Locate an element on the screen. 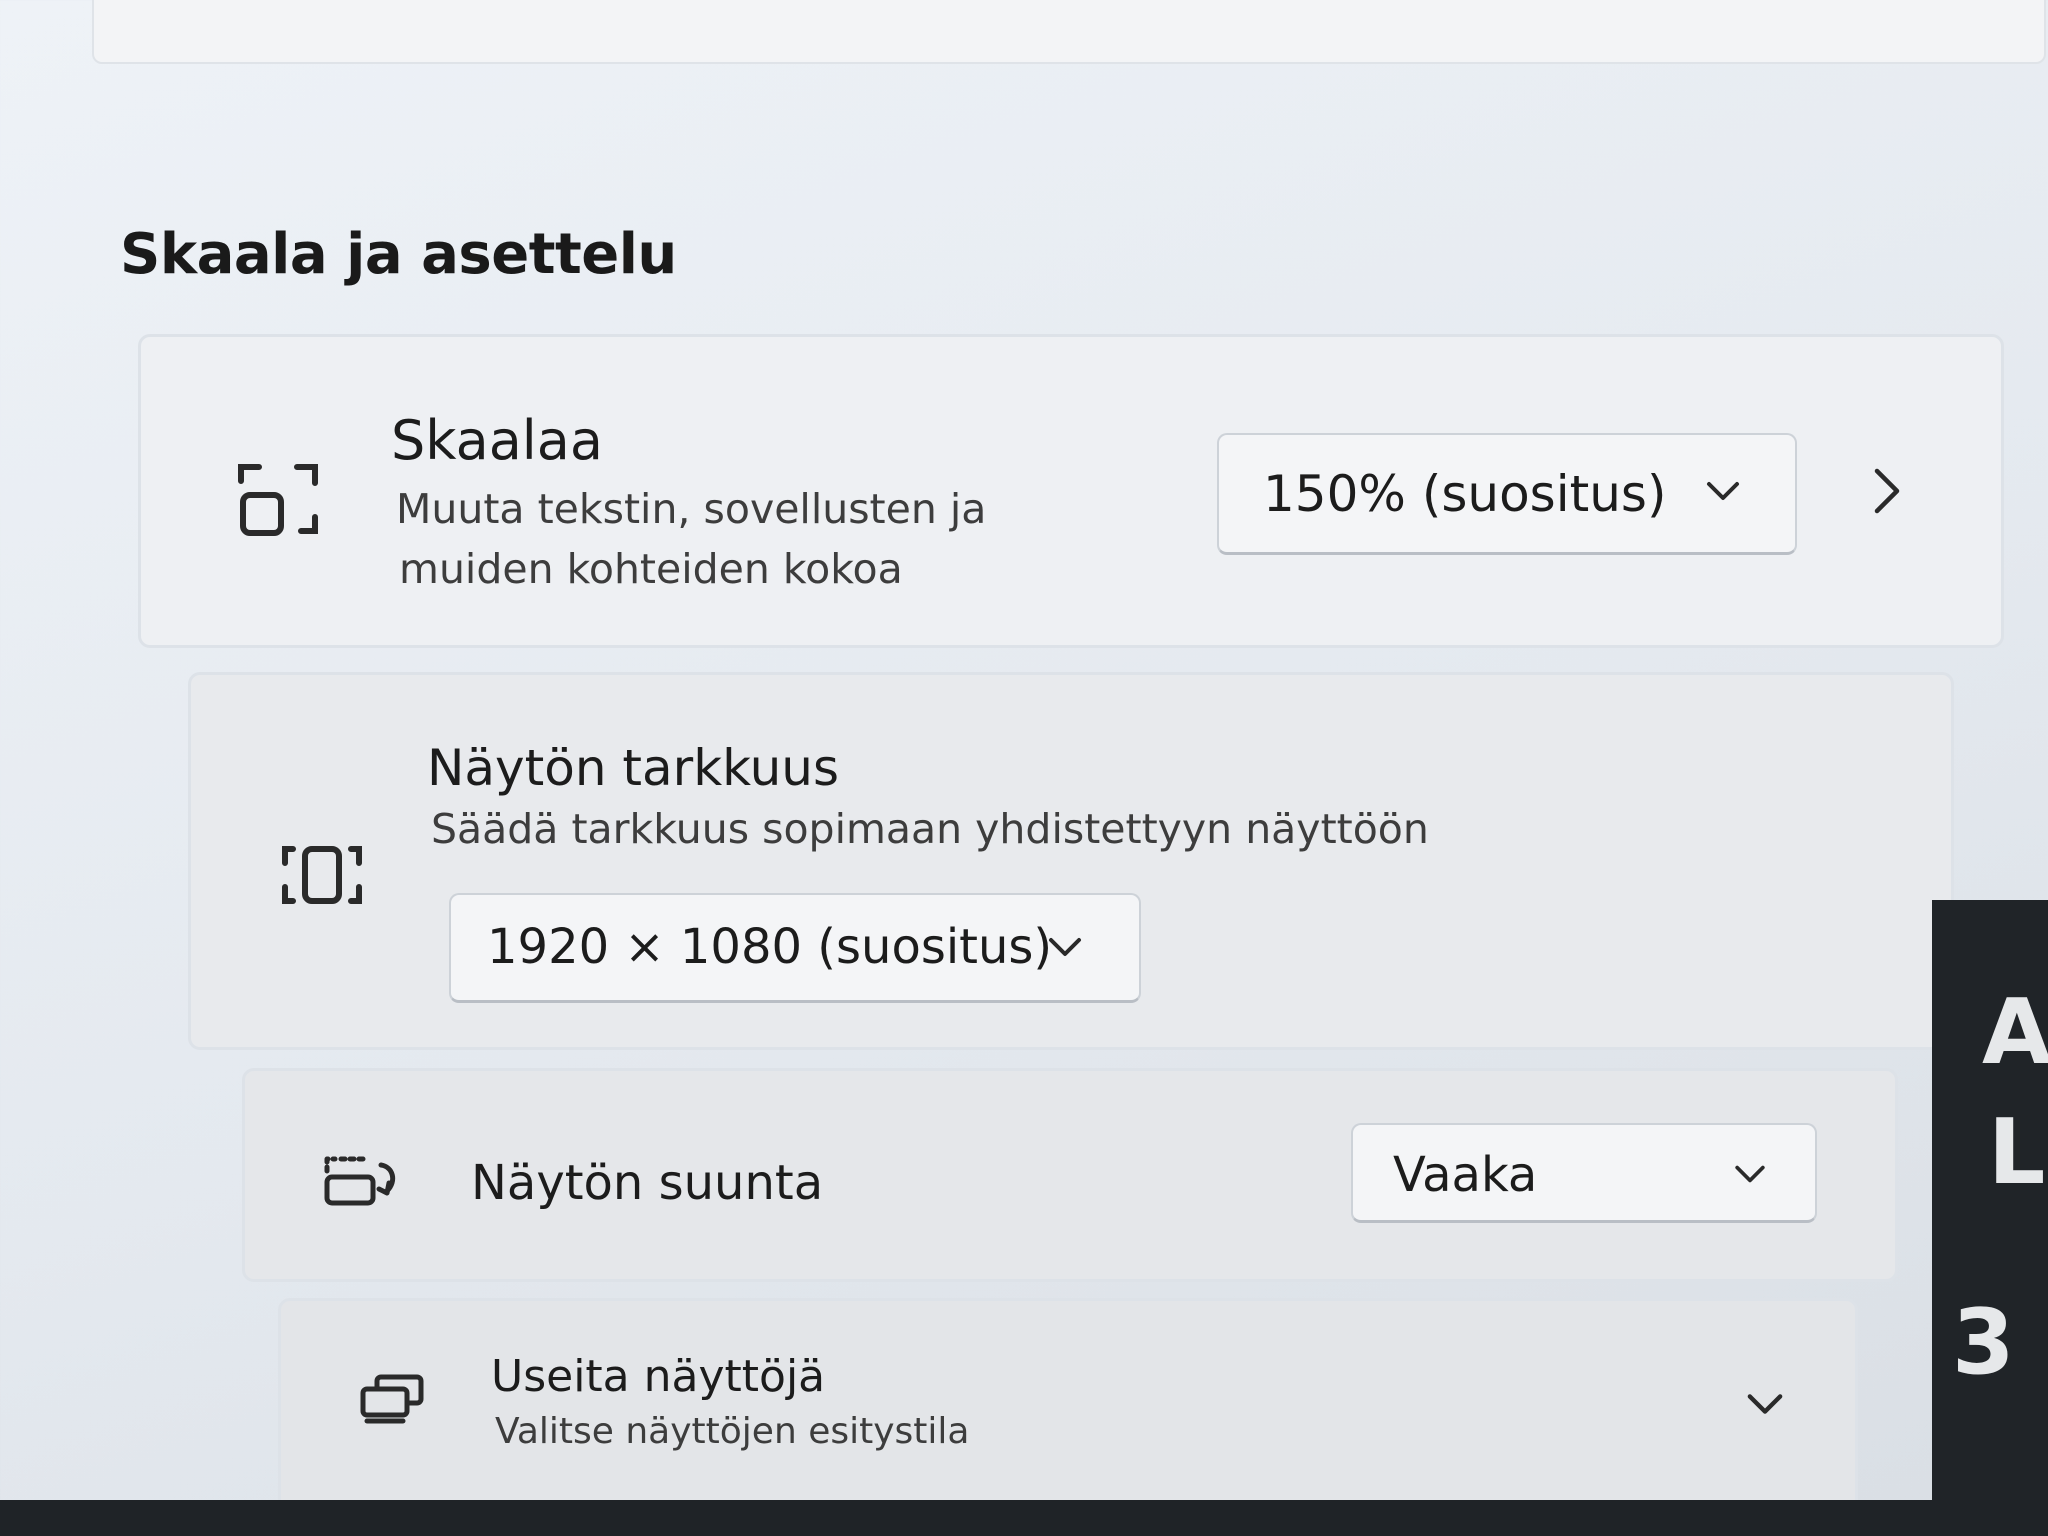 This screenshot has height=1536, width=2048. resolution-dropdown: 1920 × 1080 (suositus) is located at coordinates (795, 948).